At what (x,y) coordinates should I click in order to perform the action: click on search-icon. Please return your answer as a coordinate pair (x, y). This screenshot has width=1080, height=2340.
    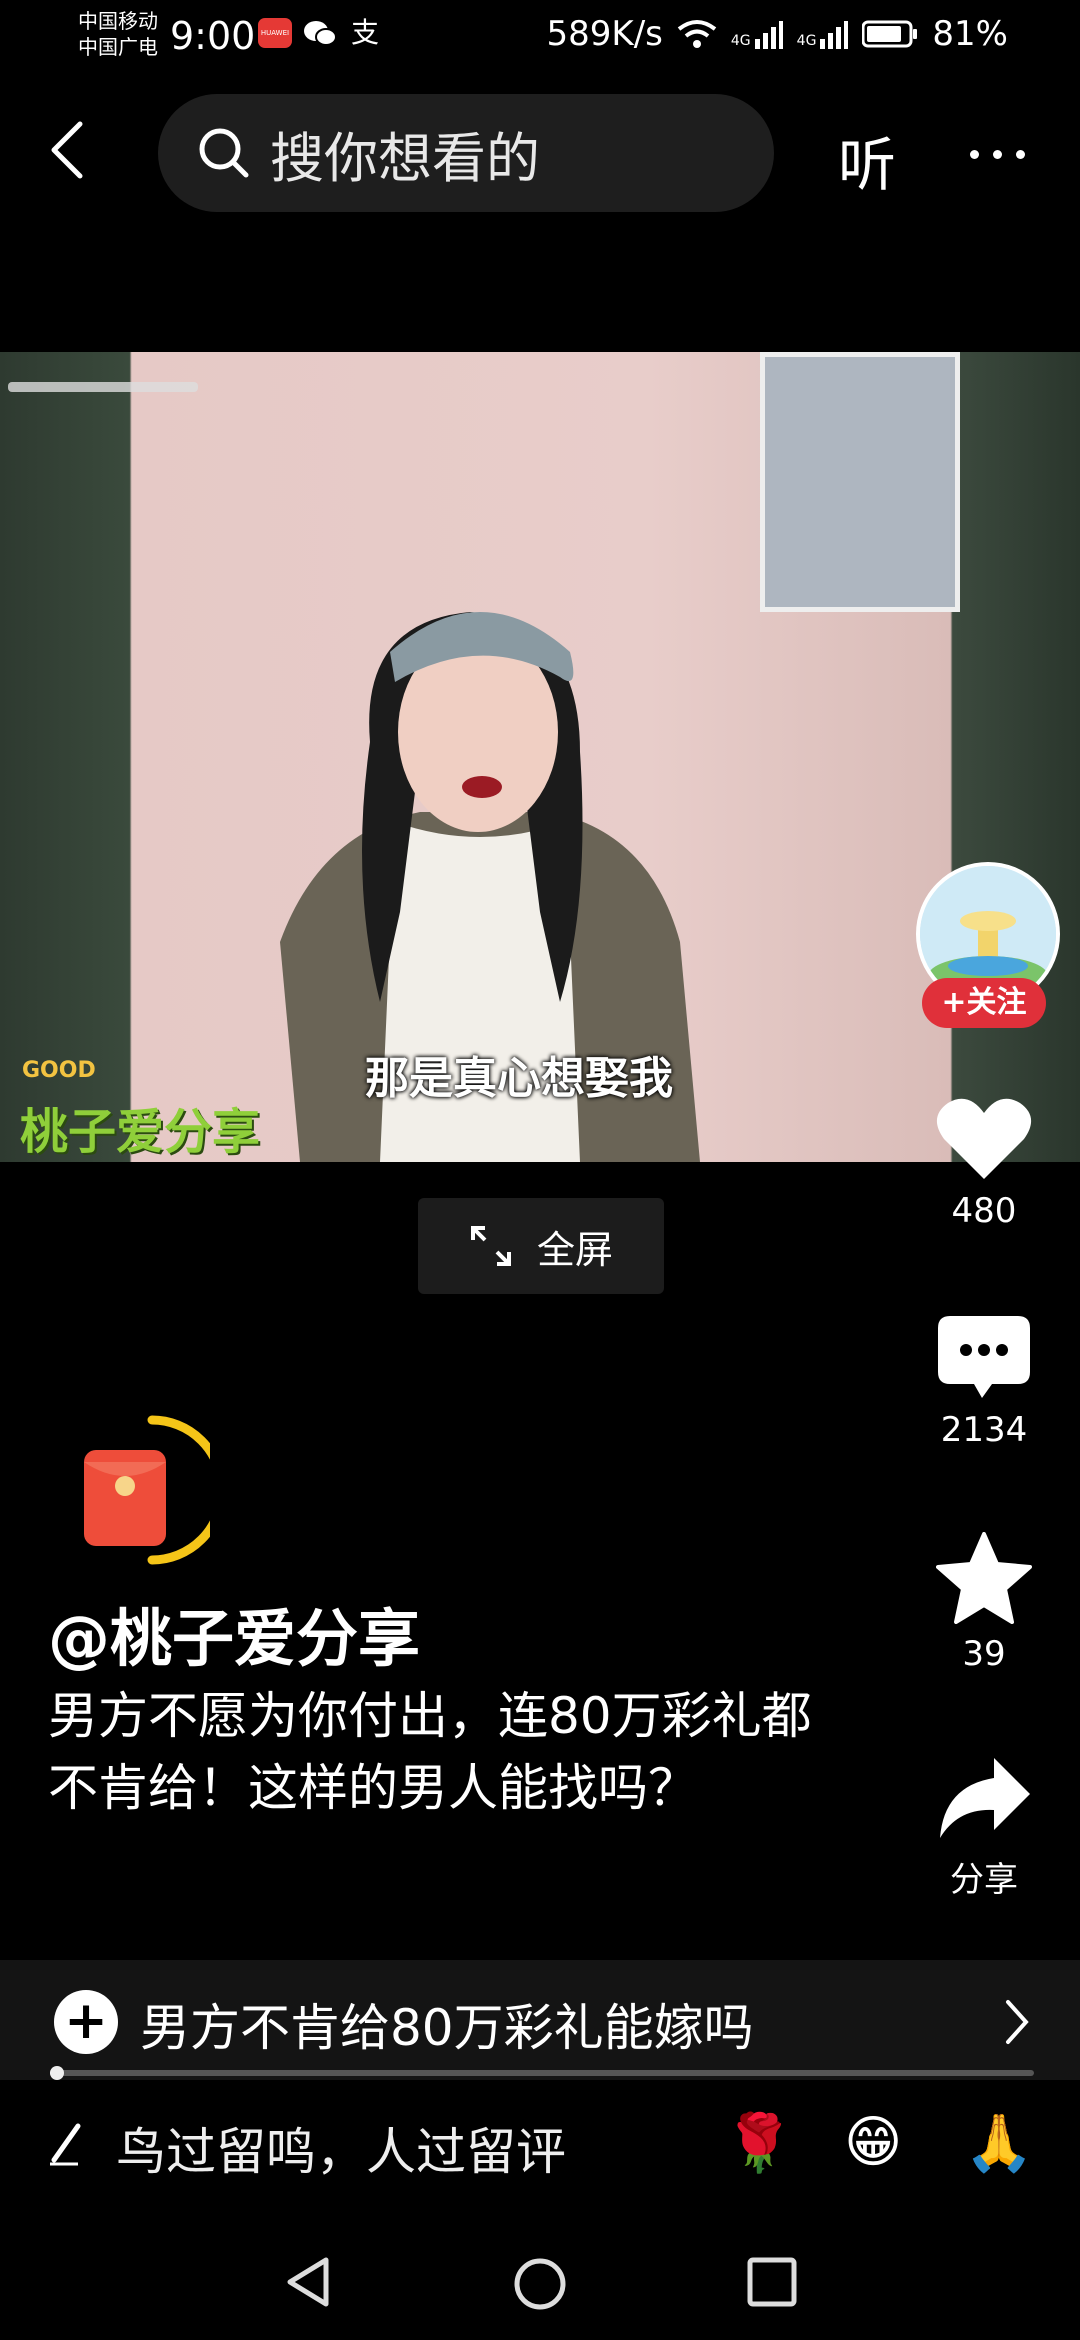
    Looking at the image, I should click on (224, 153).